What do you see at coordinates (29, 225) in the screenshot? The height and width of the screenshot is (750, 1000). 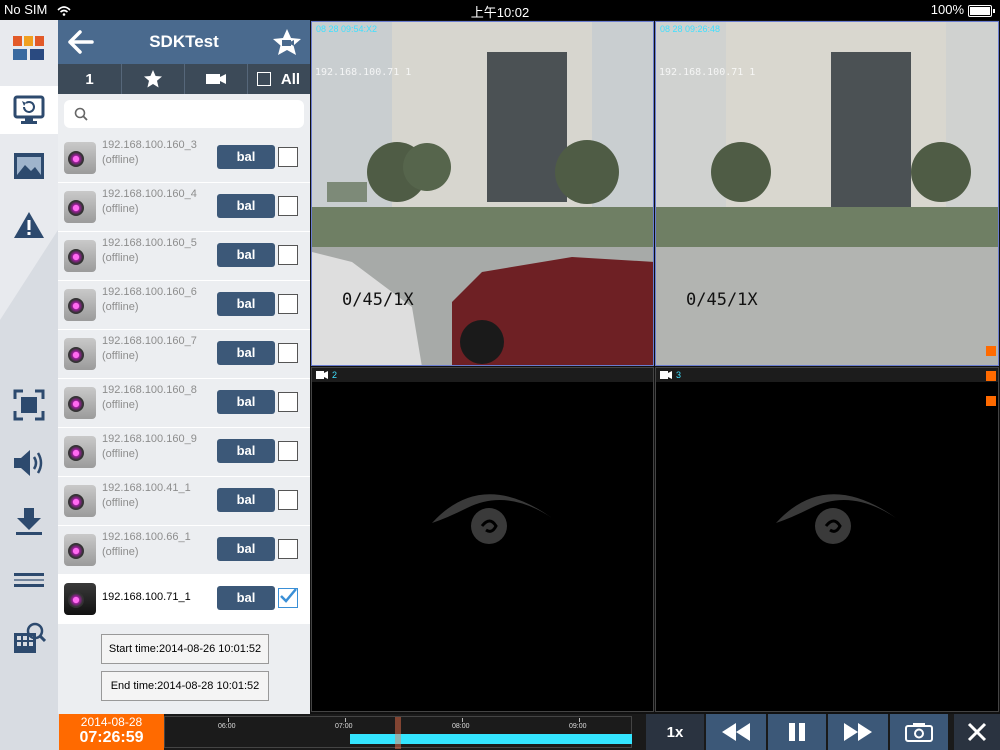 I see `alarm-warning-icon` at bounding box center [29, 225].